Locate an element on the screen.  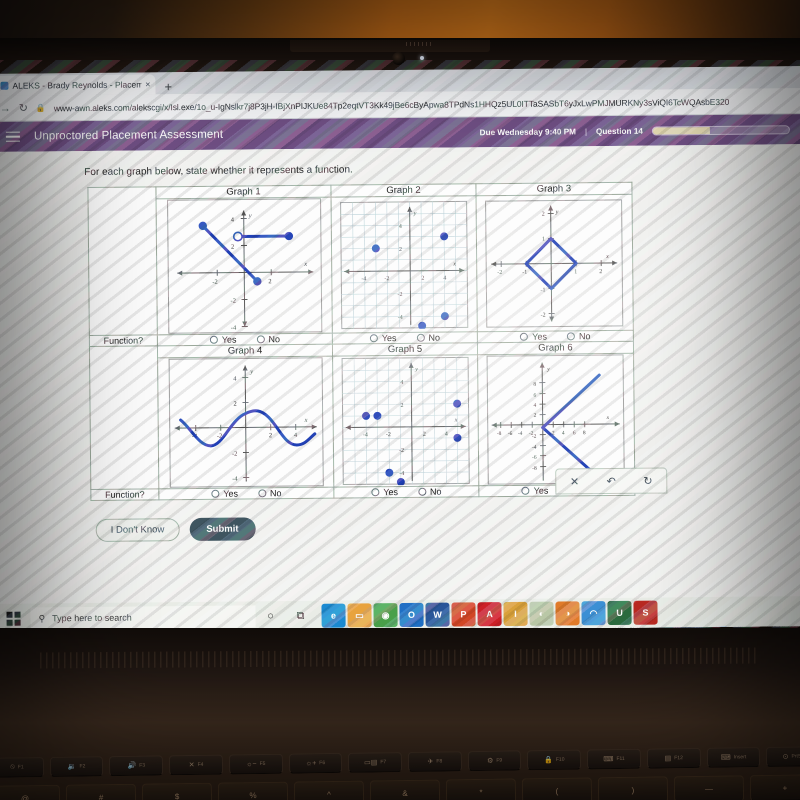
key-—: — is located at coordinates (709, 787).